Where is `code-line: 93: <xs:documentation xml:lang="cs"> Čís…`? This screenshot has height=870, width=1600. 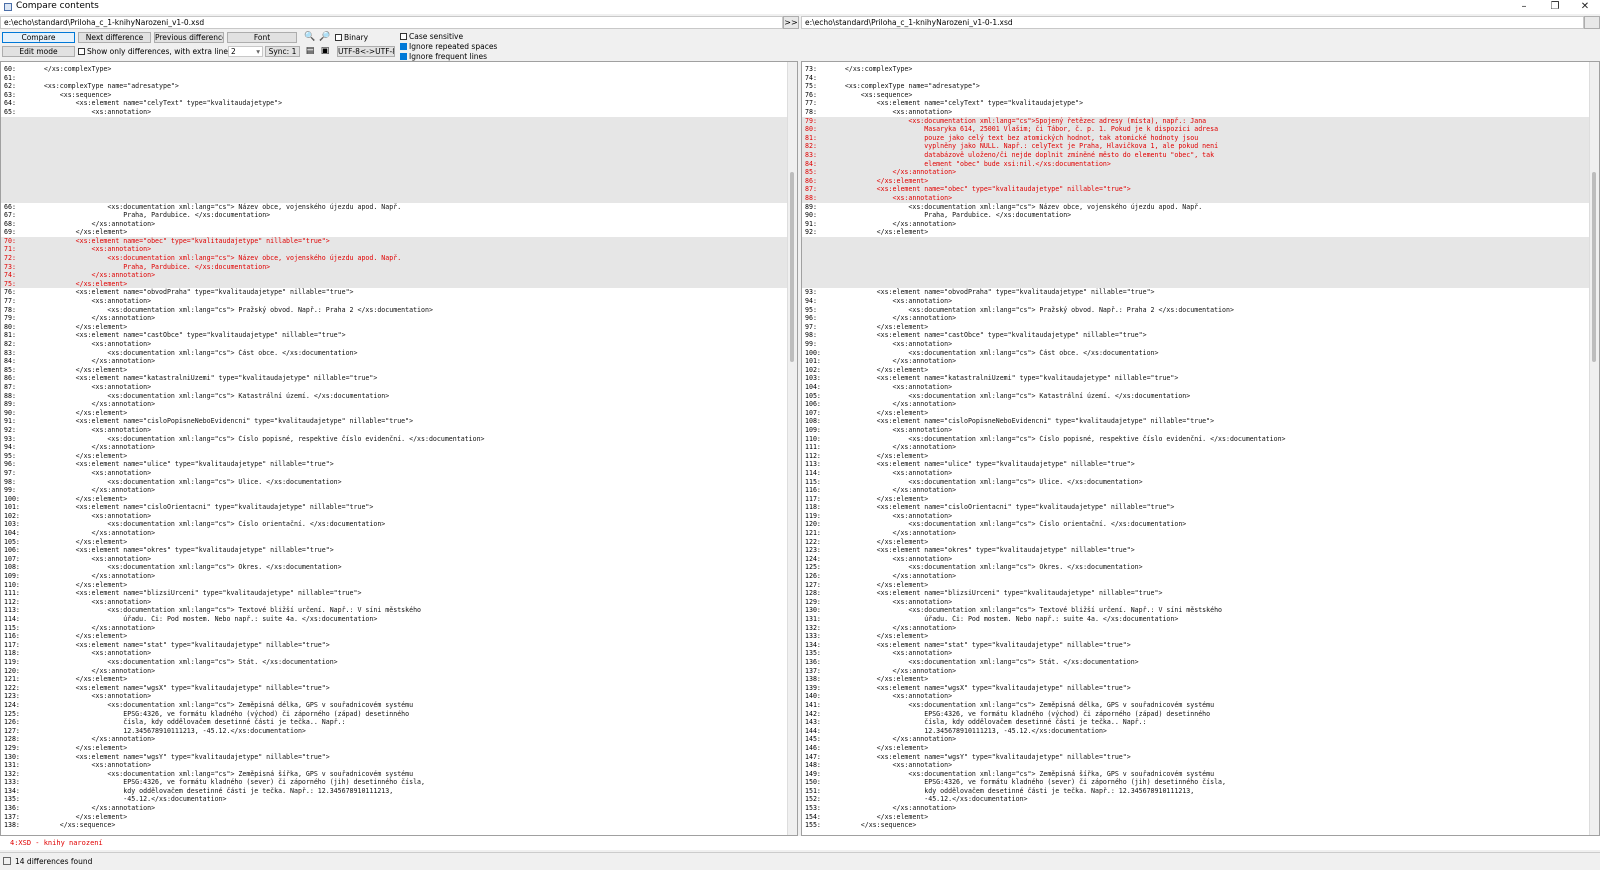 code-line: 93: <xs:documentation xml:lang="cs"> Čís… is located at coordinates (394, 439).